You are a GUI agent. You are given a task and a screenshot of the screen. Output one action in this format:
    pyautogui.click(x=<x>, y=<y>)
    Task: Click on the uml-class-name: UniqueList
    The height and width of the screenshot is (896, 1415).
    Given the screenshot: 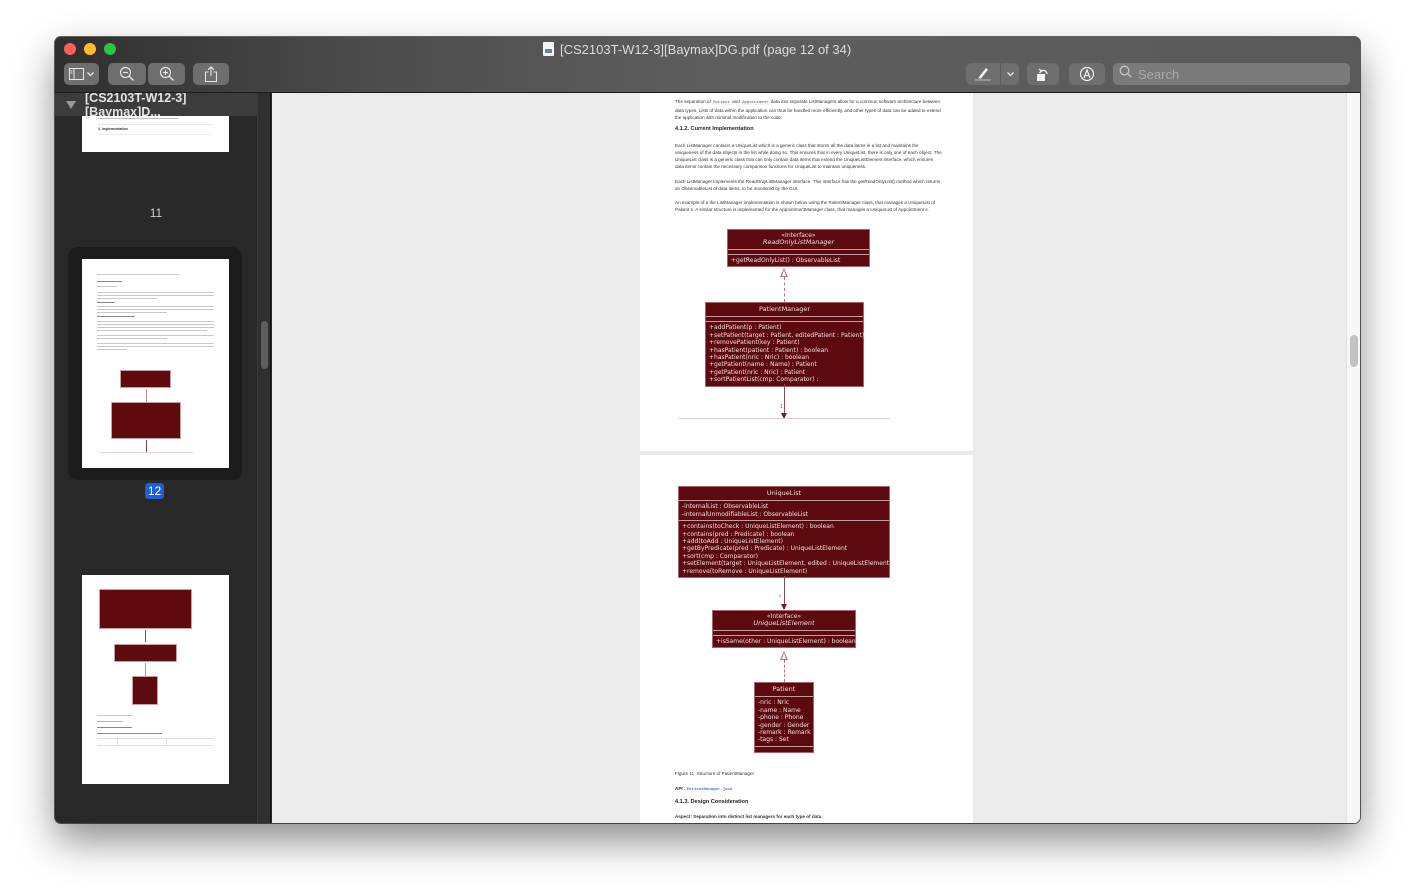 What is the action you would take?
    pyautogui.click(x=784, y=494)
    